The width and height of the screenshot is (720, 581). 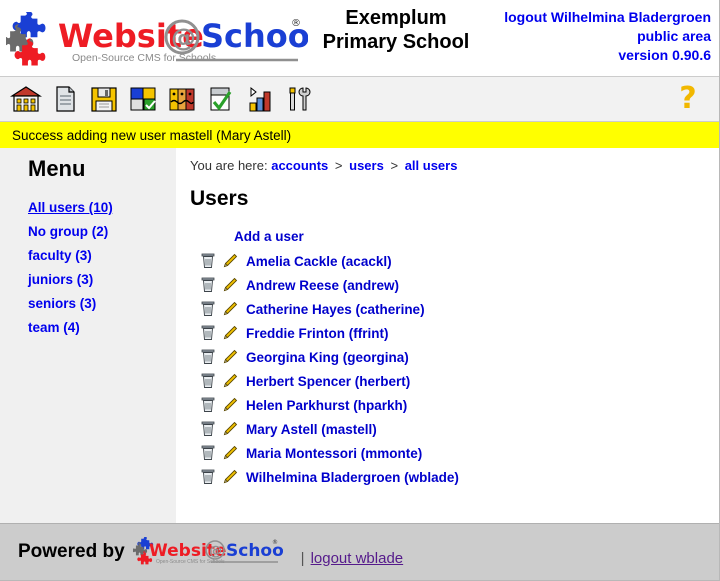 What do you see at coordinates (334, 453) in the screenshot?
I see `user-link: Maria Montessori (mmonte)` at bounding box center [334, 453].